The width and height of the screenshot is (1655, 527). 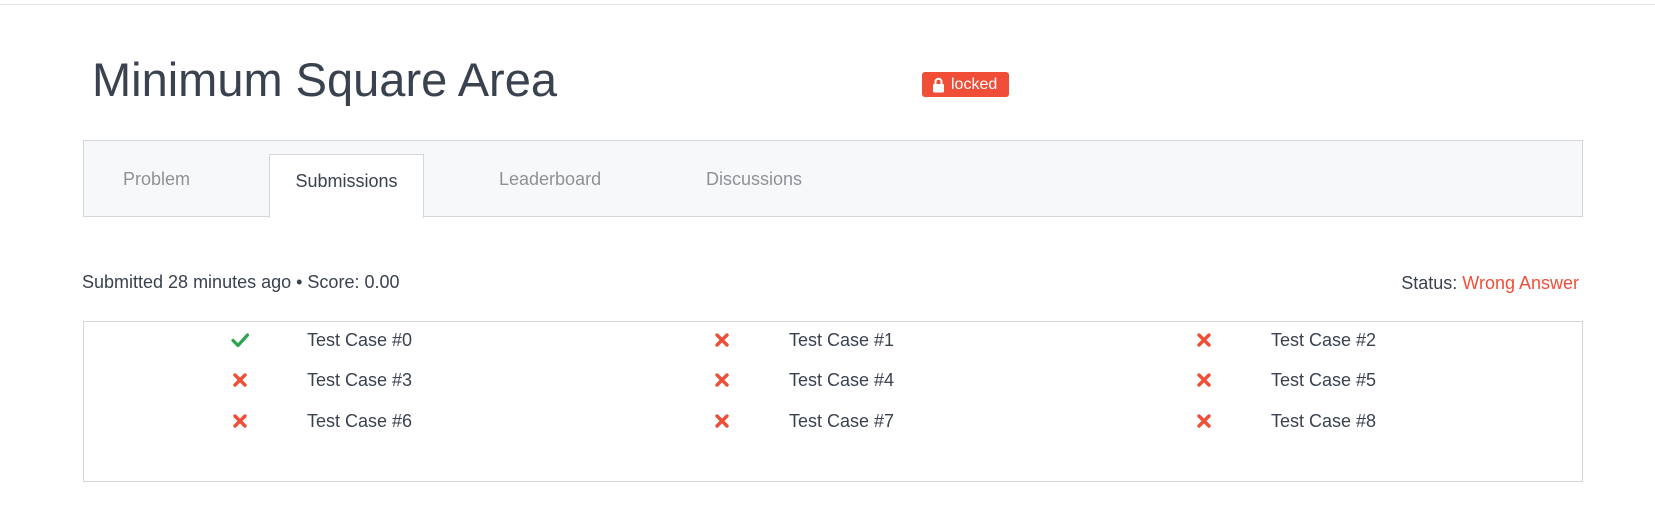 What do you see at coordinates (360, 340) in the screenshot?
I see `test-case-label: Test Case #0` at bounding box center [360, 340].